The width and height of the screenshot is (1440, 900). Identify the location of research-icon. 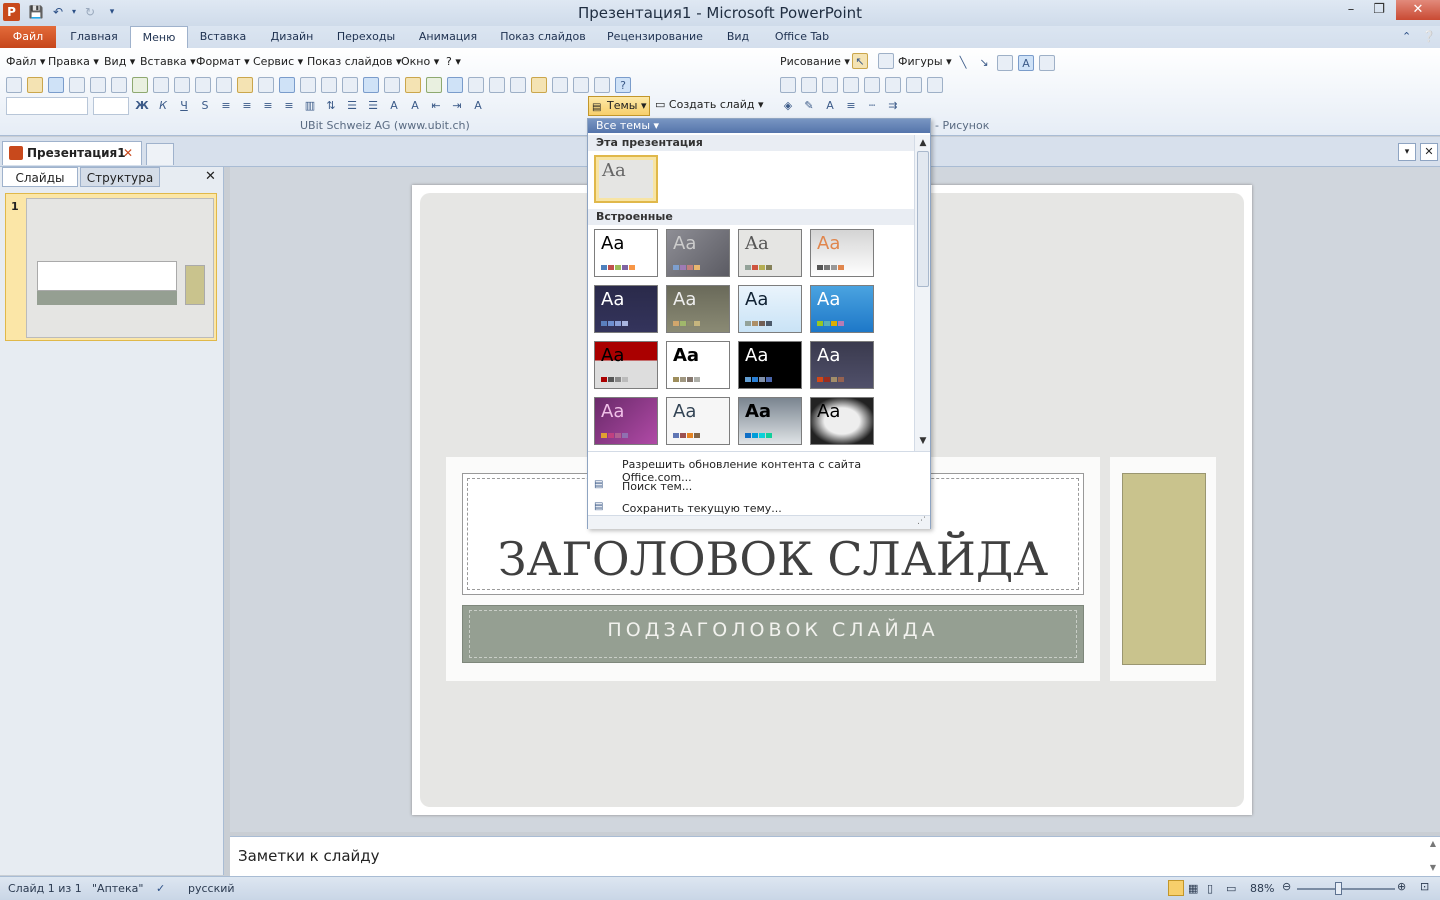
(161, 85).